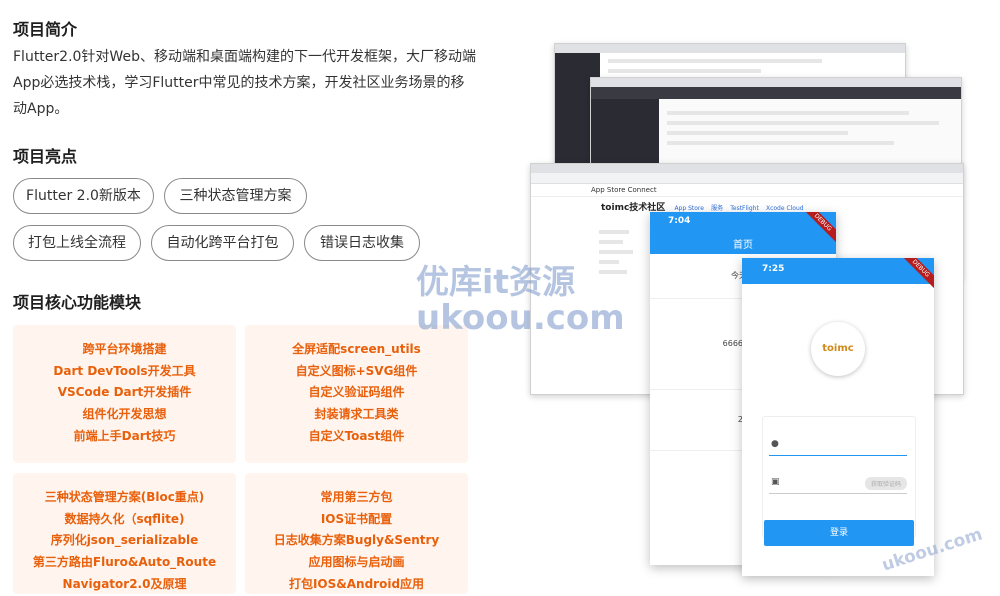  Describe the element at coordinates (124, 497) in the screenshot. I see `module-item: 三种状态管理方案(Bloc重点)` at that location.